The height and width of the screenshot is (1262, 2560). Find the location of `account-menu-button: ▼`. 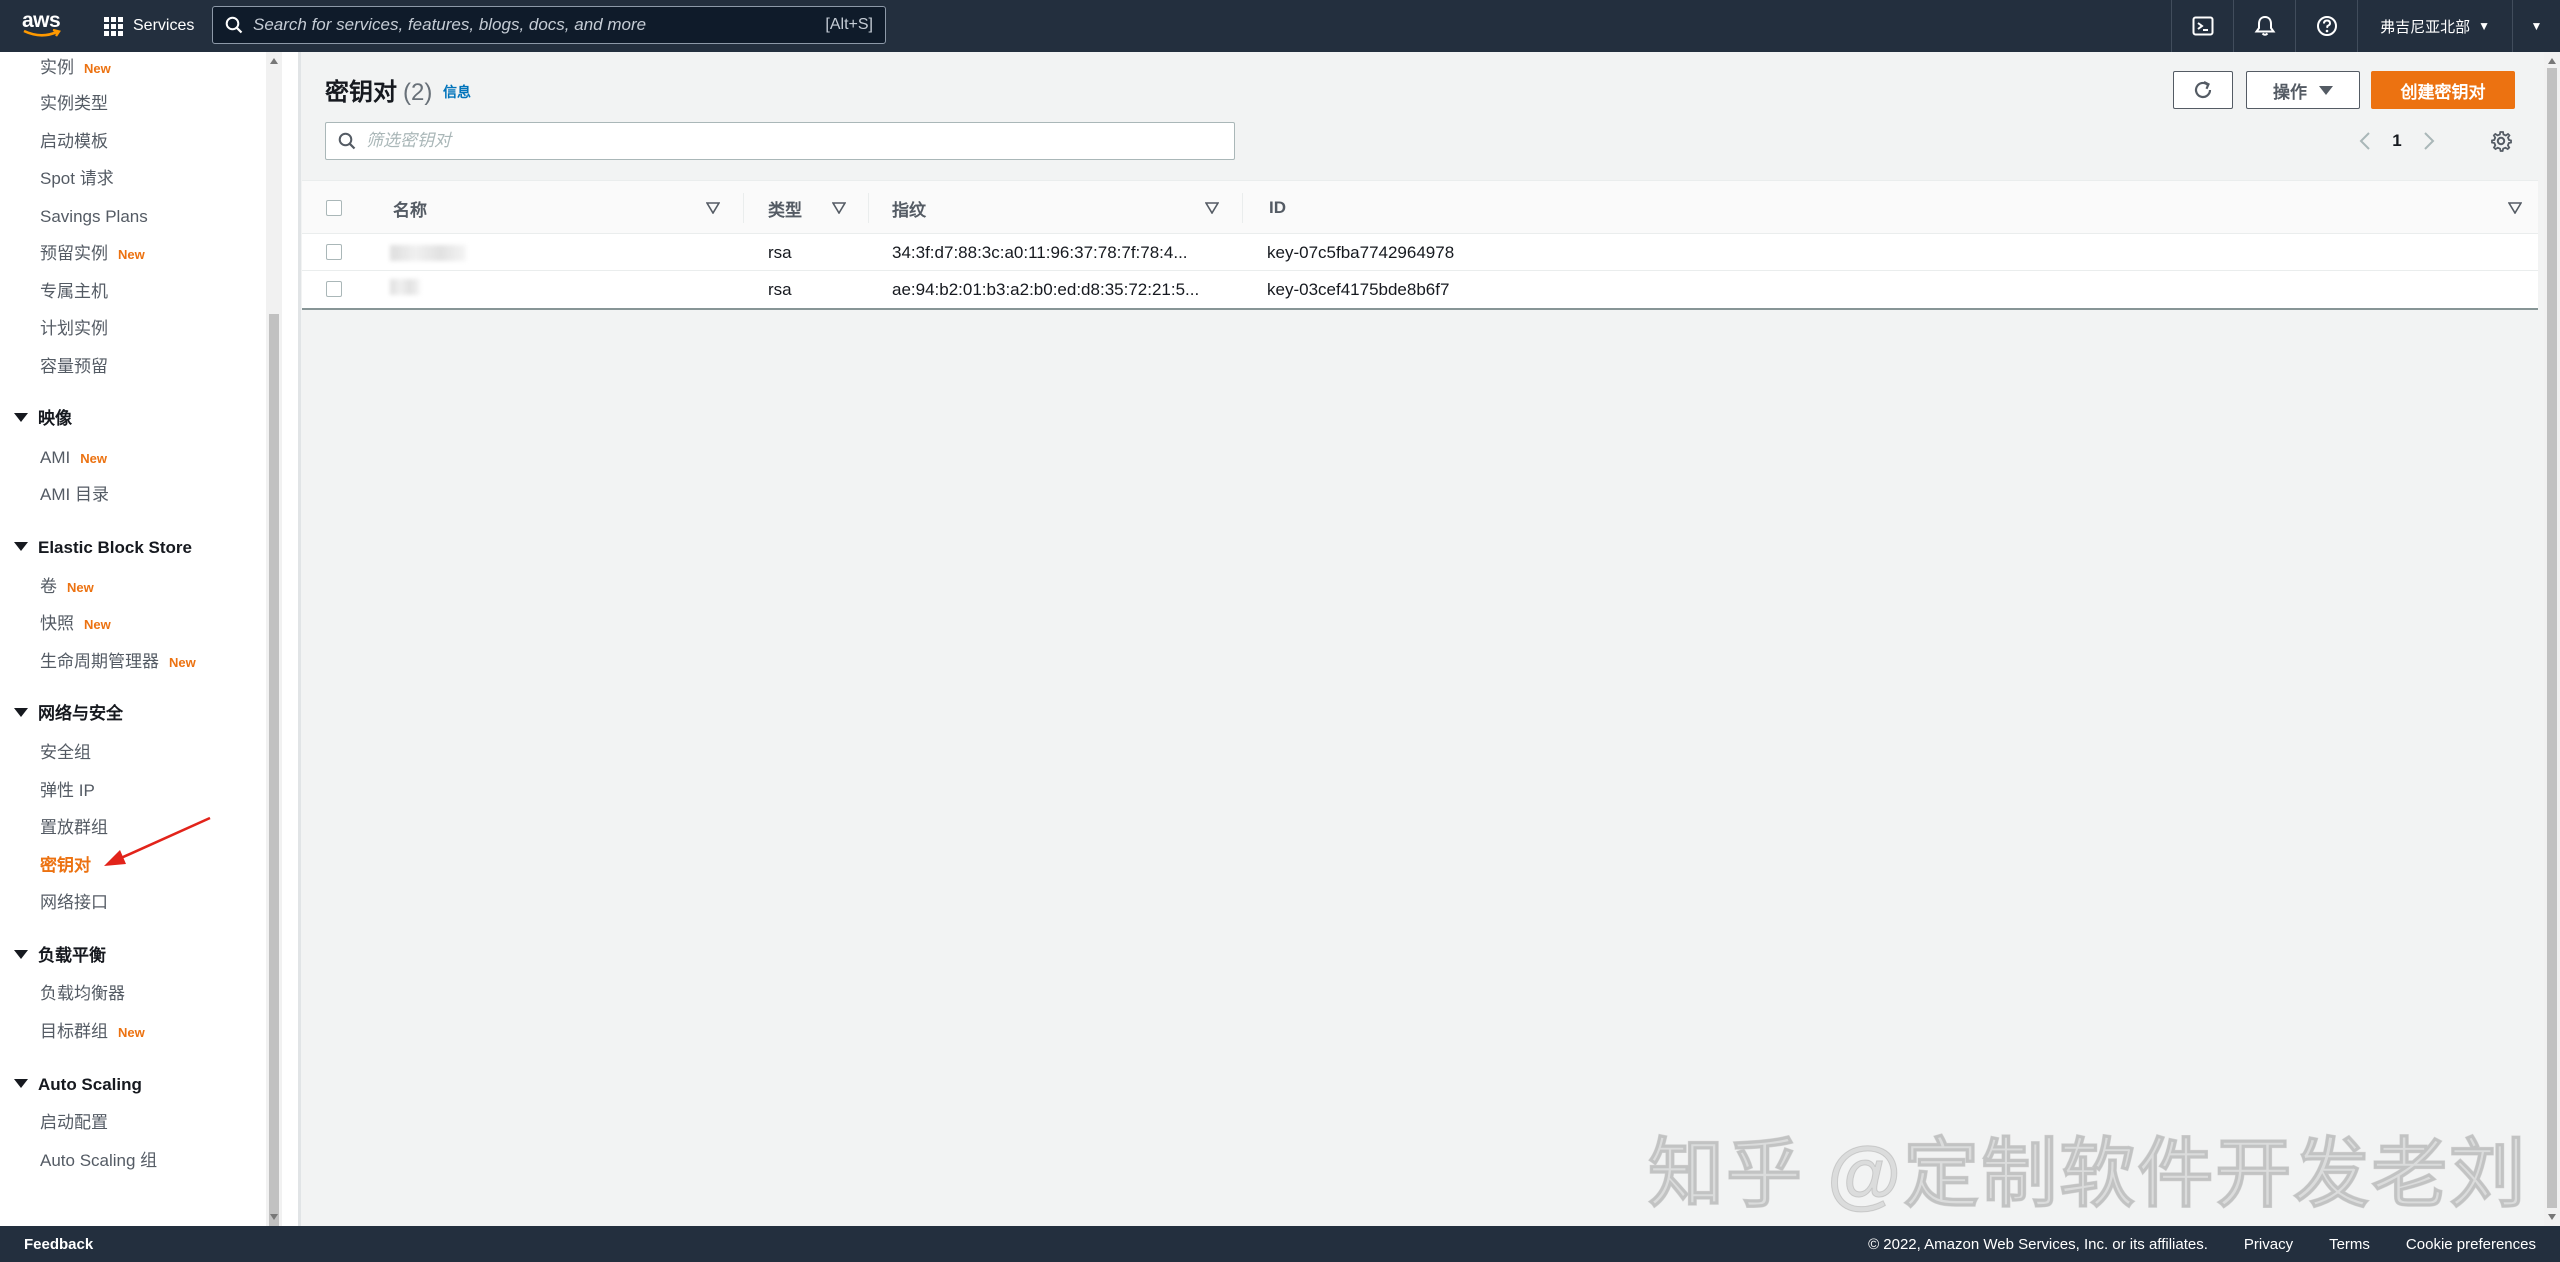

account-menu-button: ▼ is located at coordinates (2536, 26).